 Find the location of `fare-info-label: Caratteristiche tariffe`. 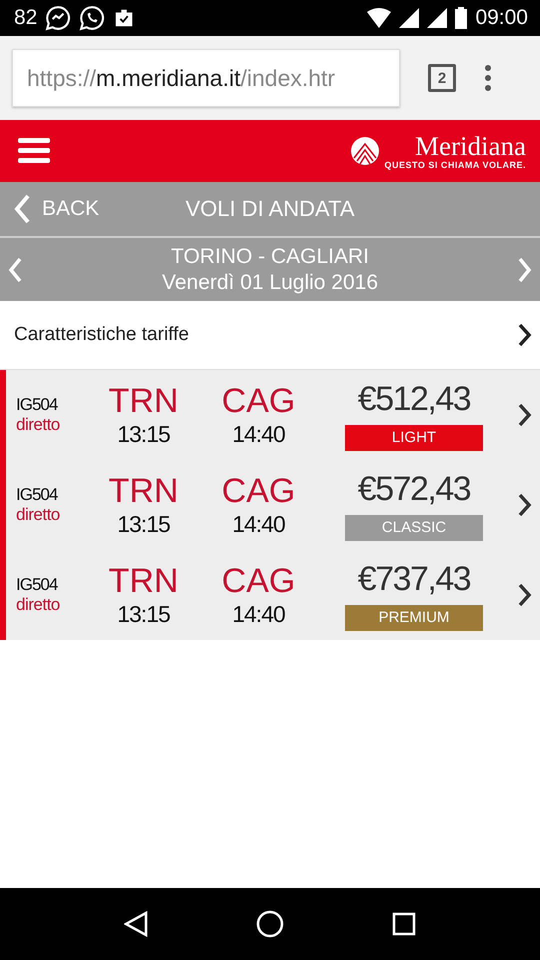

fare-info-label: Caratteristiche tariffe is located at coordinates (101, 335).